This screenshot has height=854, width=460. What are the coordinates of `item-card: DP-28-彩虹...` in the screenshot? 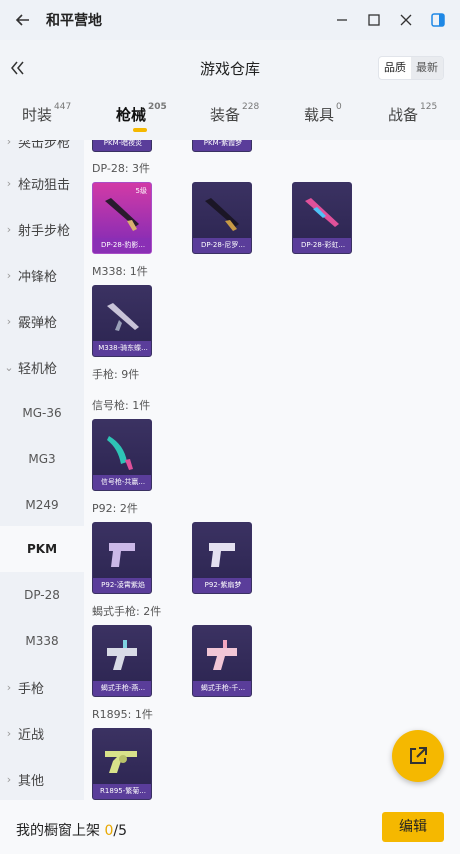 It's located at (322, 218).